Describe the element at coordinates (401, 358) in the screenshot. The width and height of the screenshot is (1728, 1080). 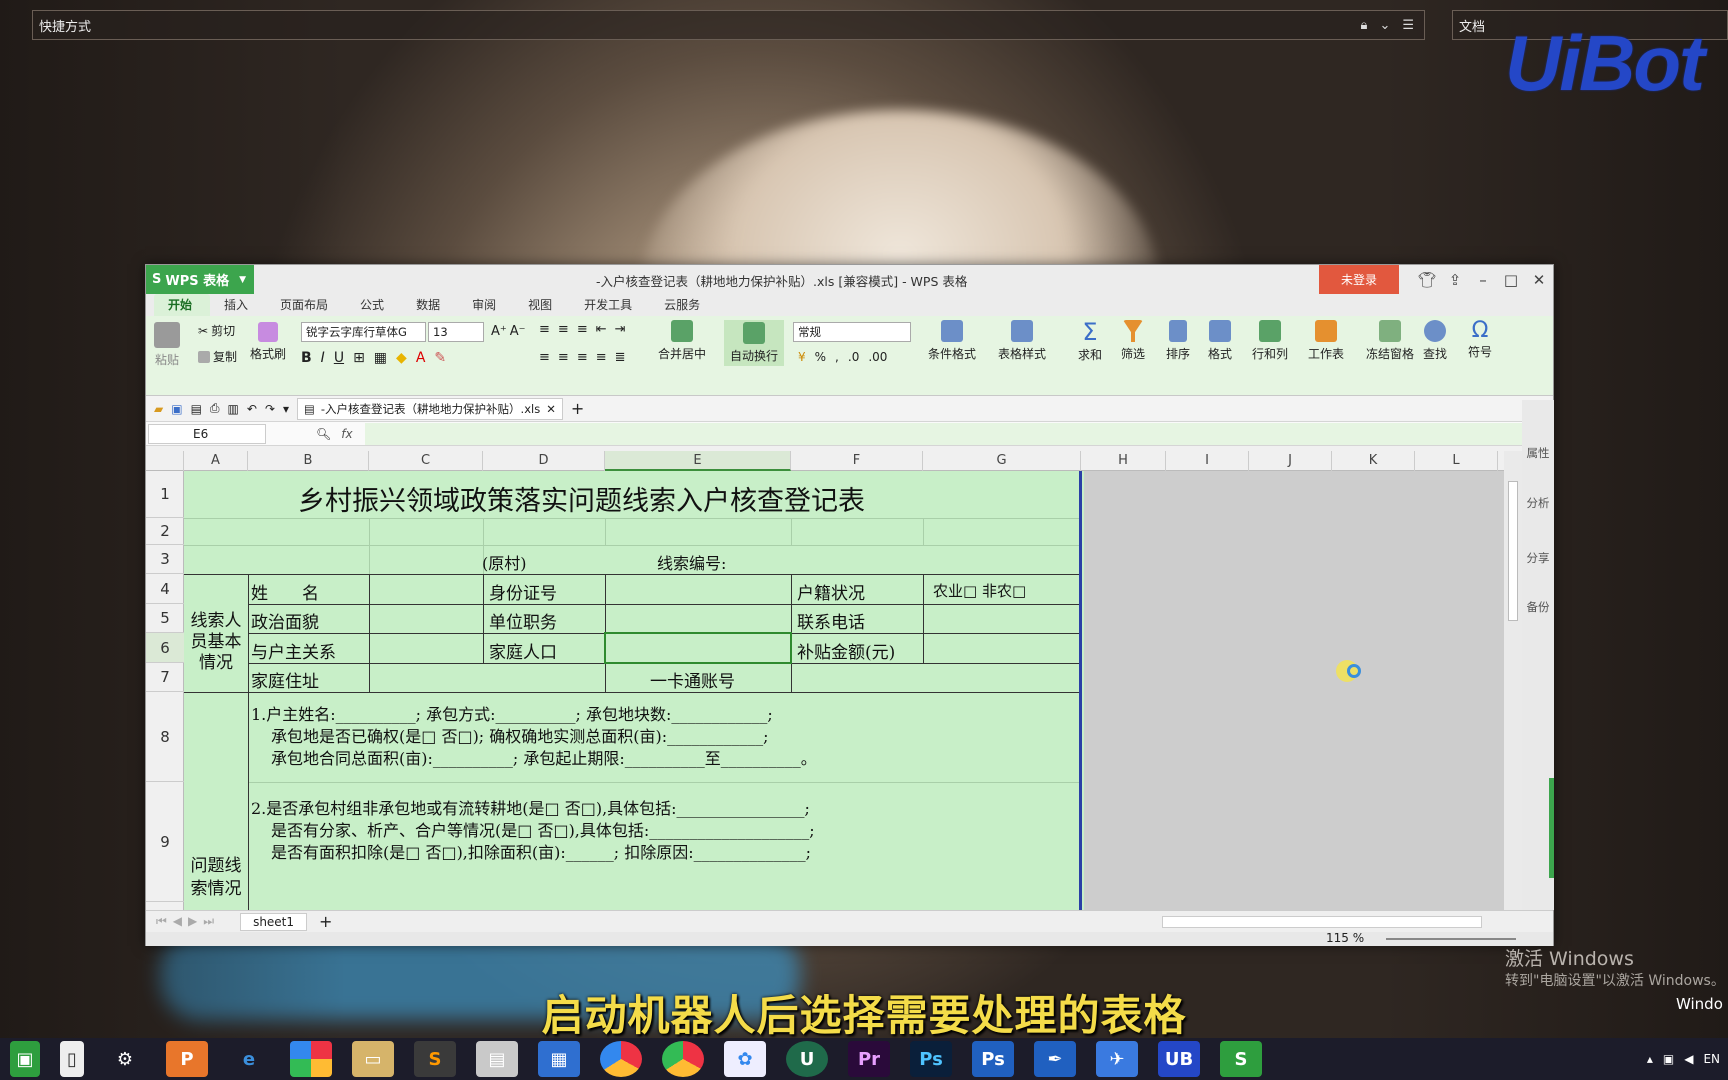
I see `fill-color-icon: ◆` at that location.